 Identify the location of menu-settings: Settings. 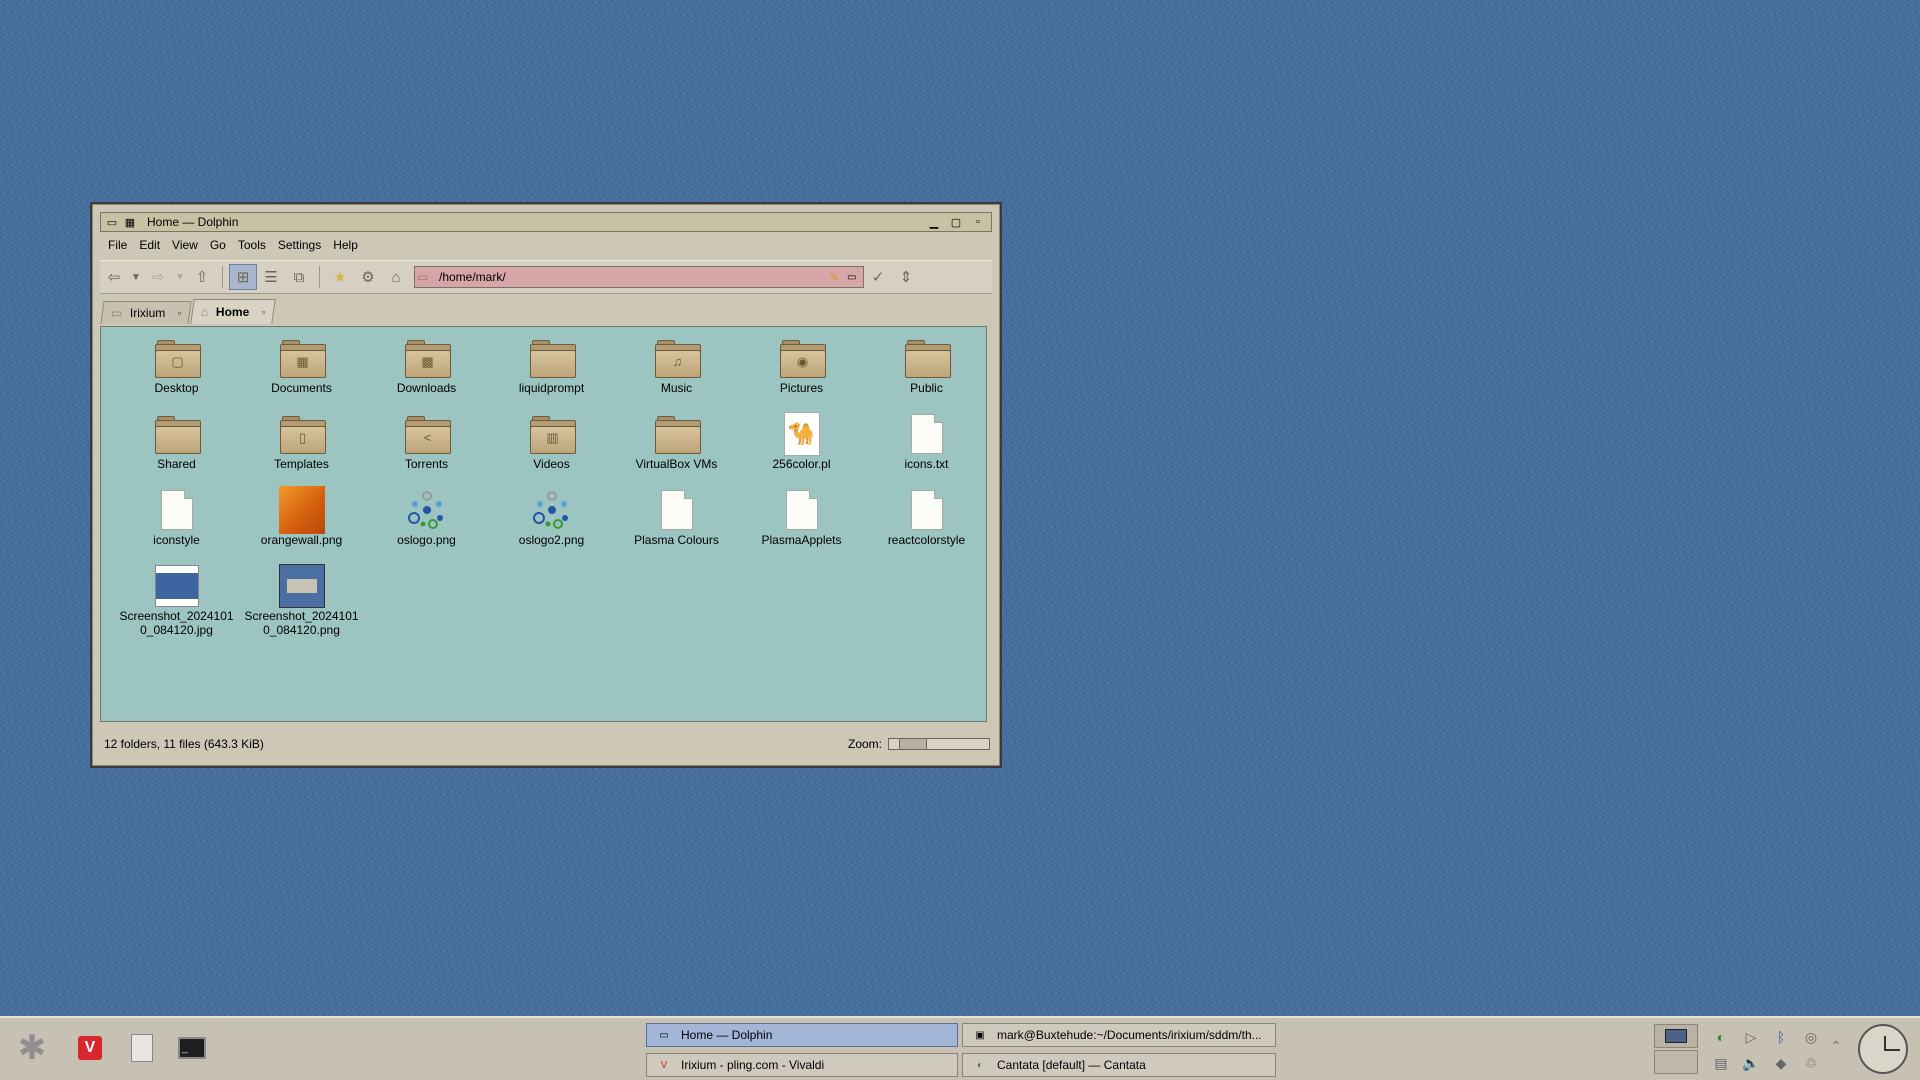
(299, 245).